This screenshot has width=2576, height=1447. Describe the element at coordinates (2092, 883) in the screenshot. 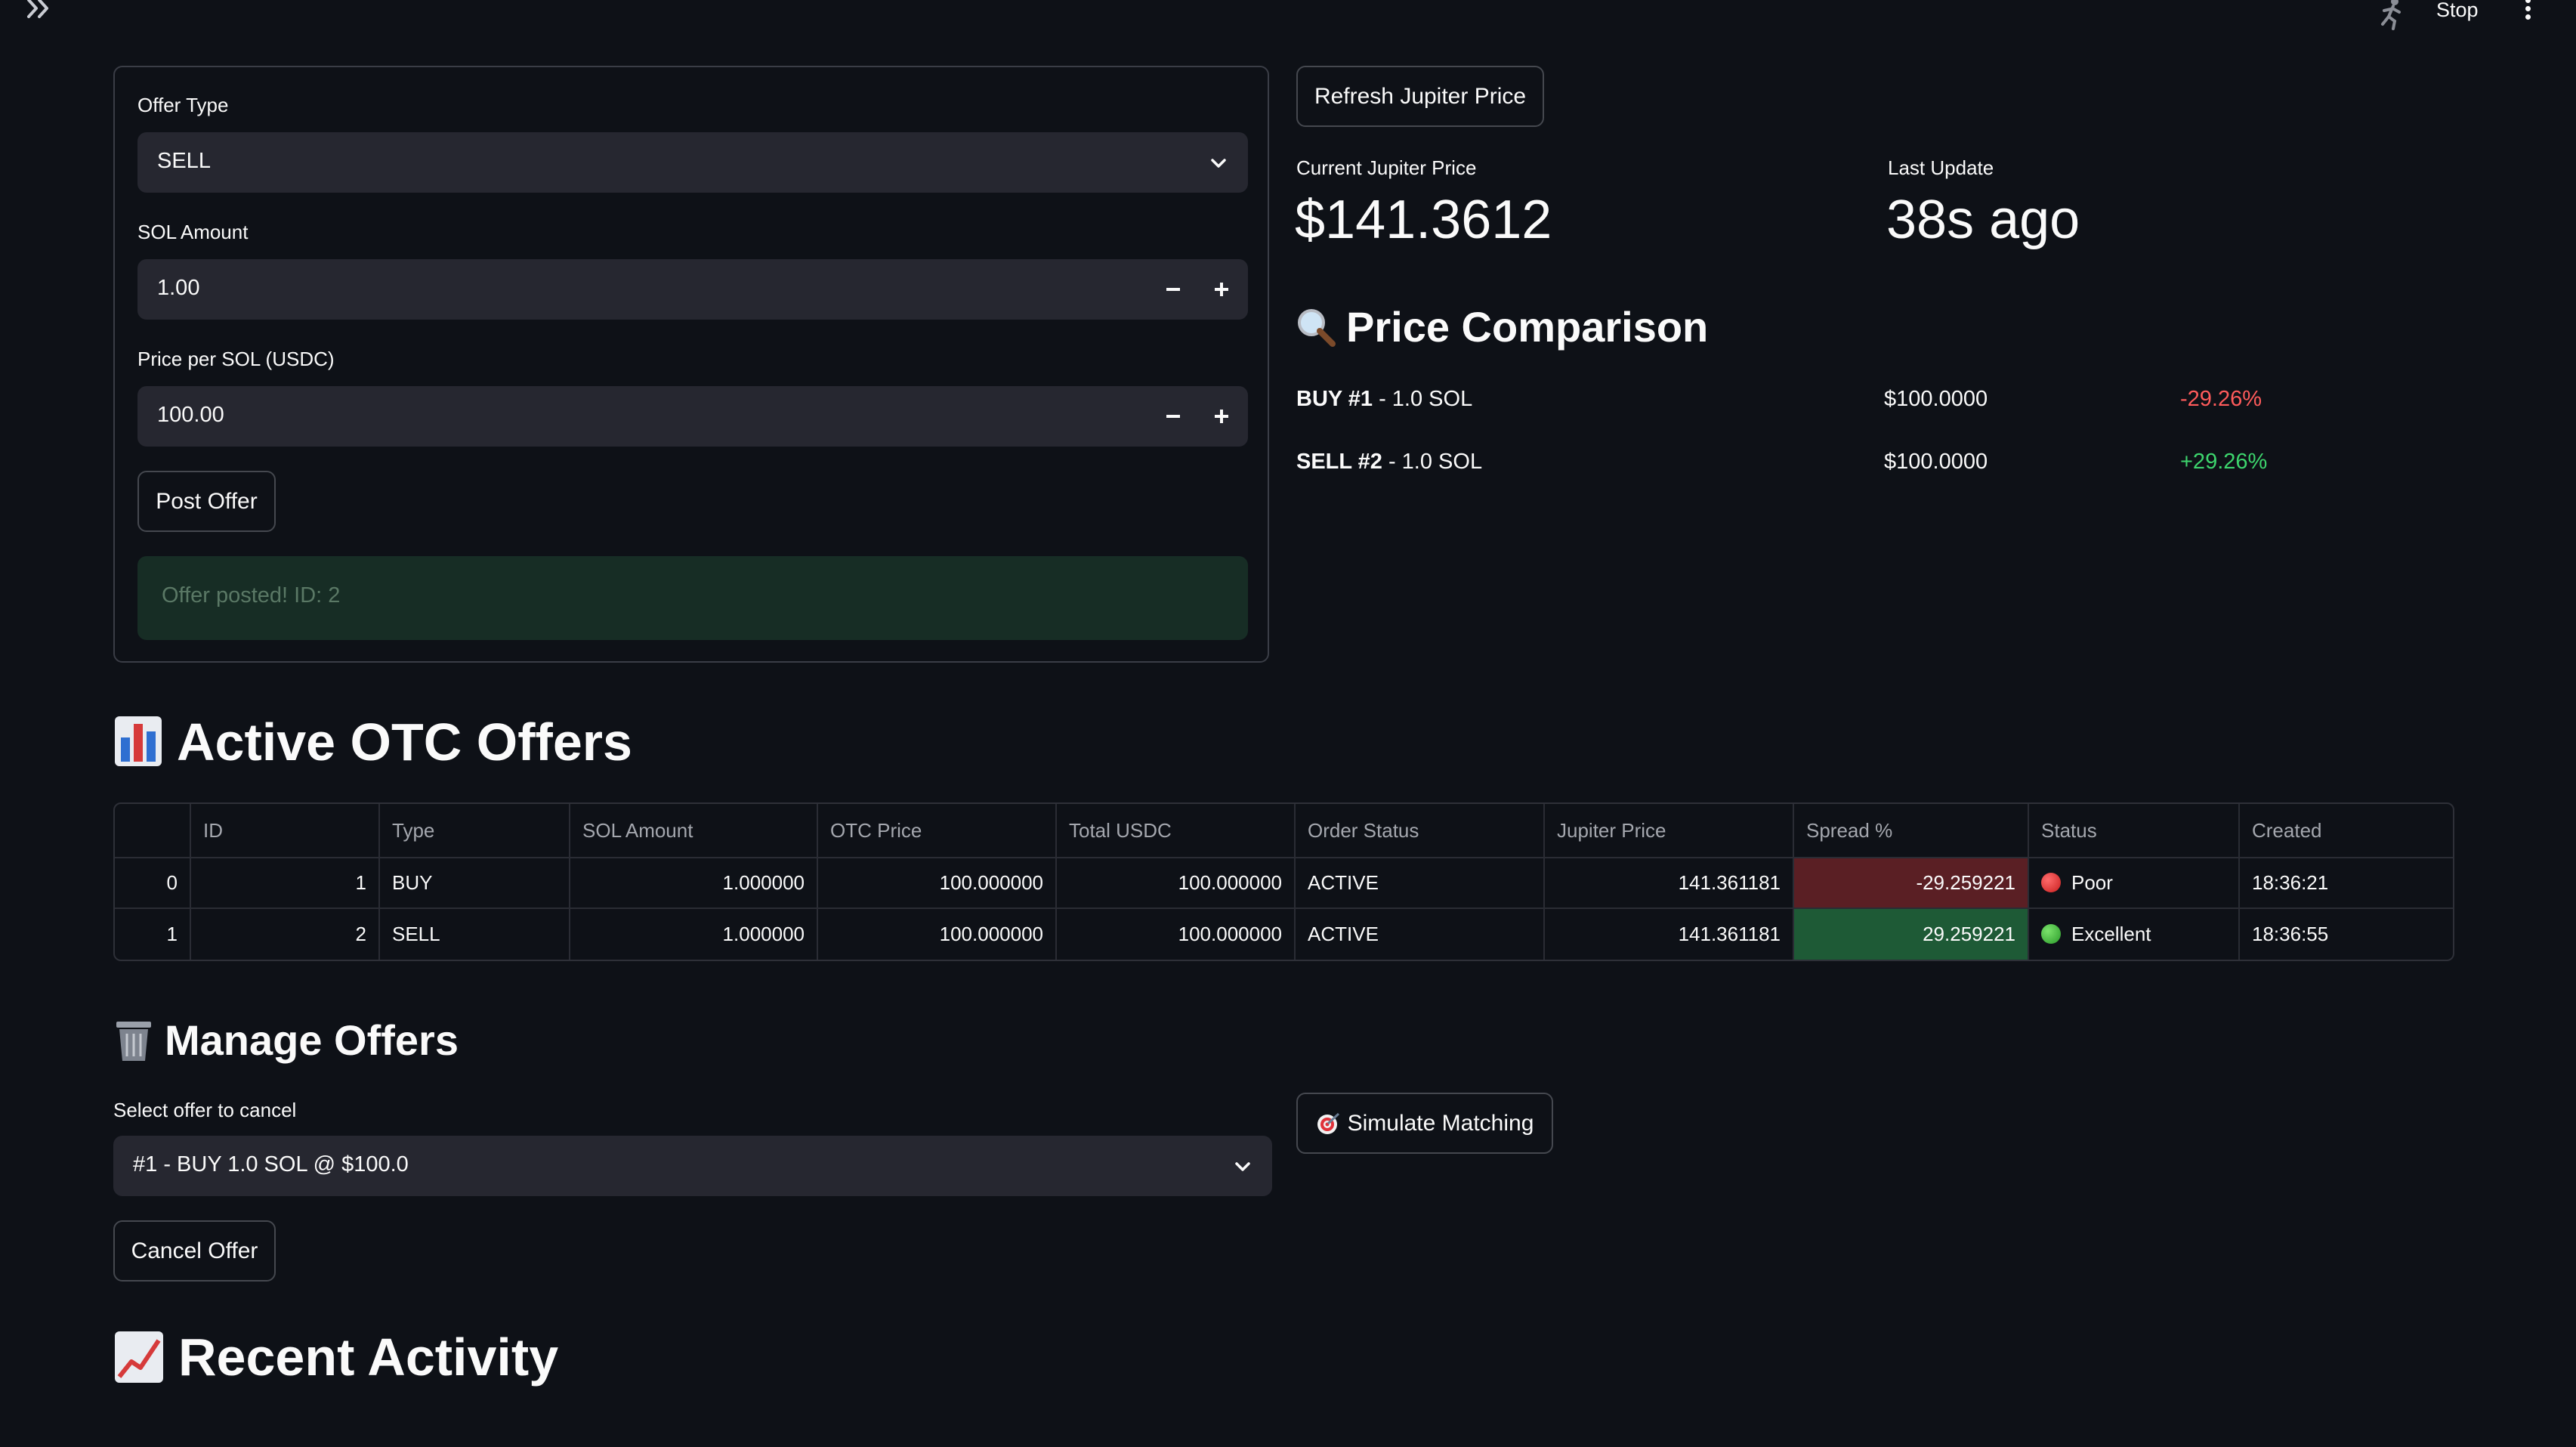

I see `status-text: Poor` at that location.